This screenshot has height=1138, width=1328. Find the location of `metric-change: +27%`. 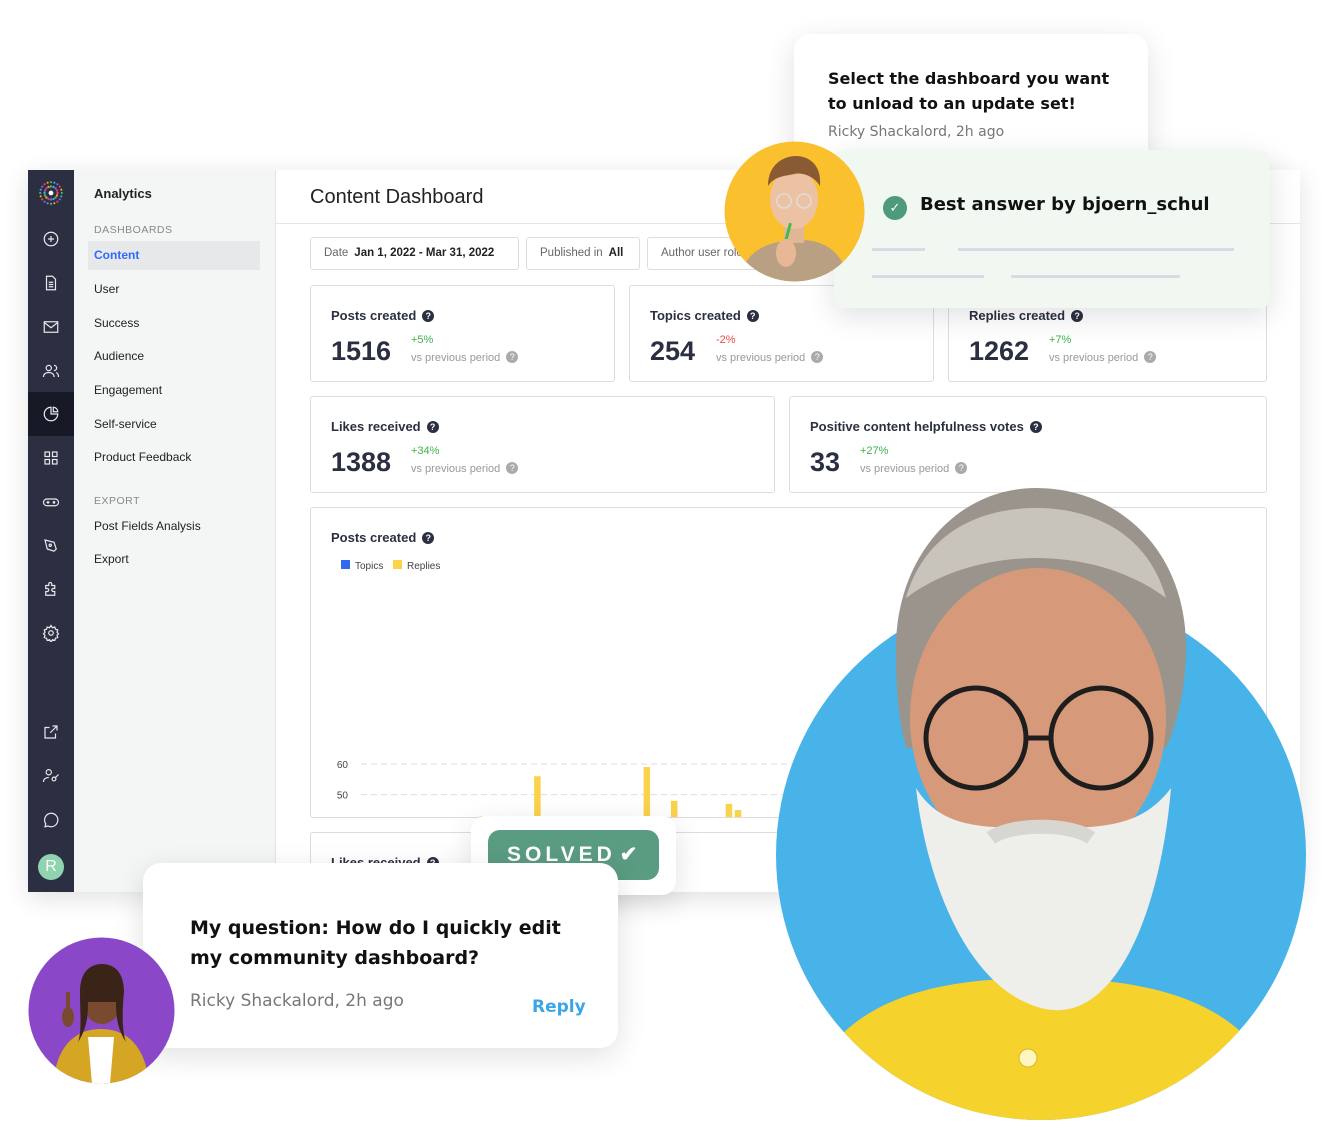

metric-change: +27% is located at coordinates (874, 451).